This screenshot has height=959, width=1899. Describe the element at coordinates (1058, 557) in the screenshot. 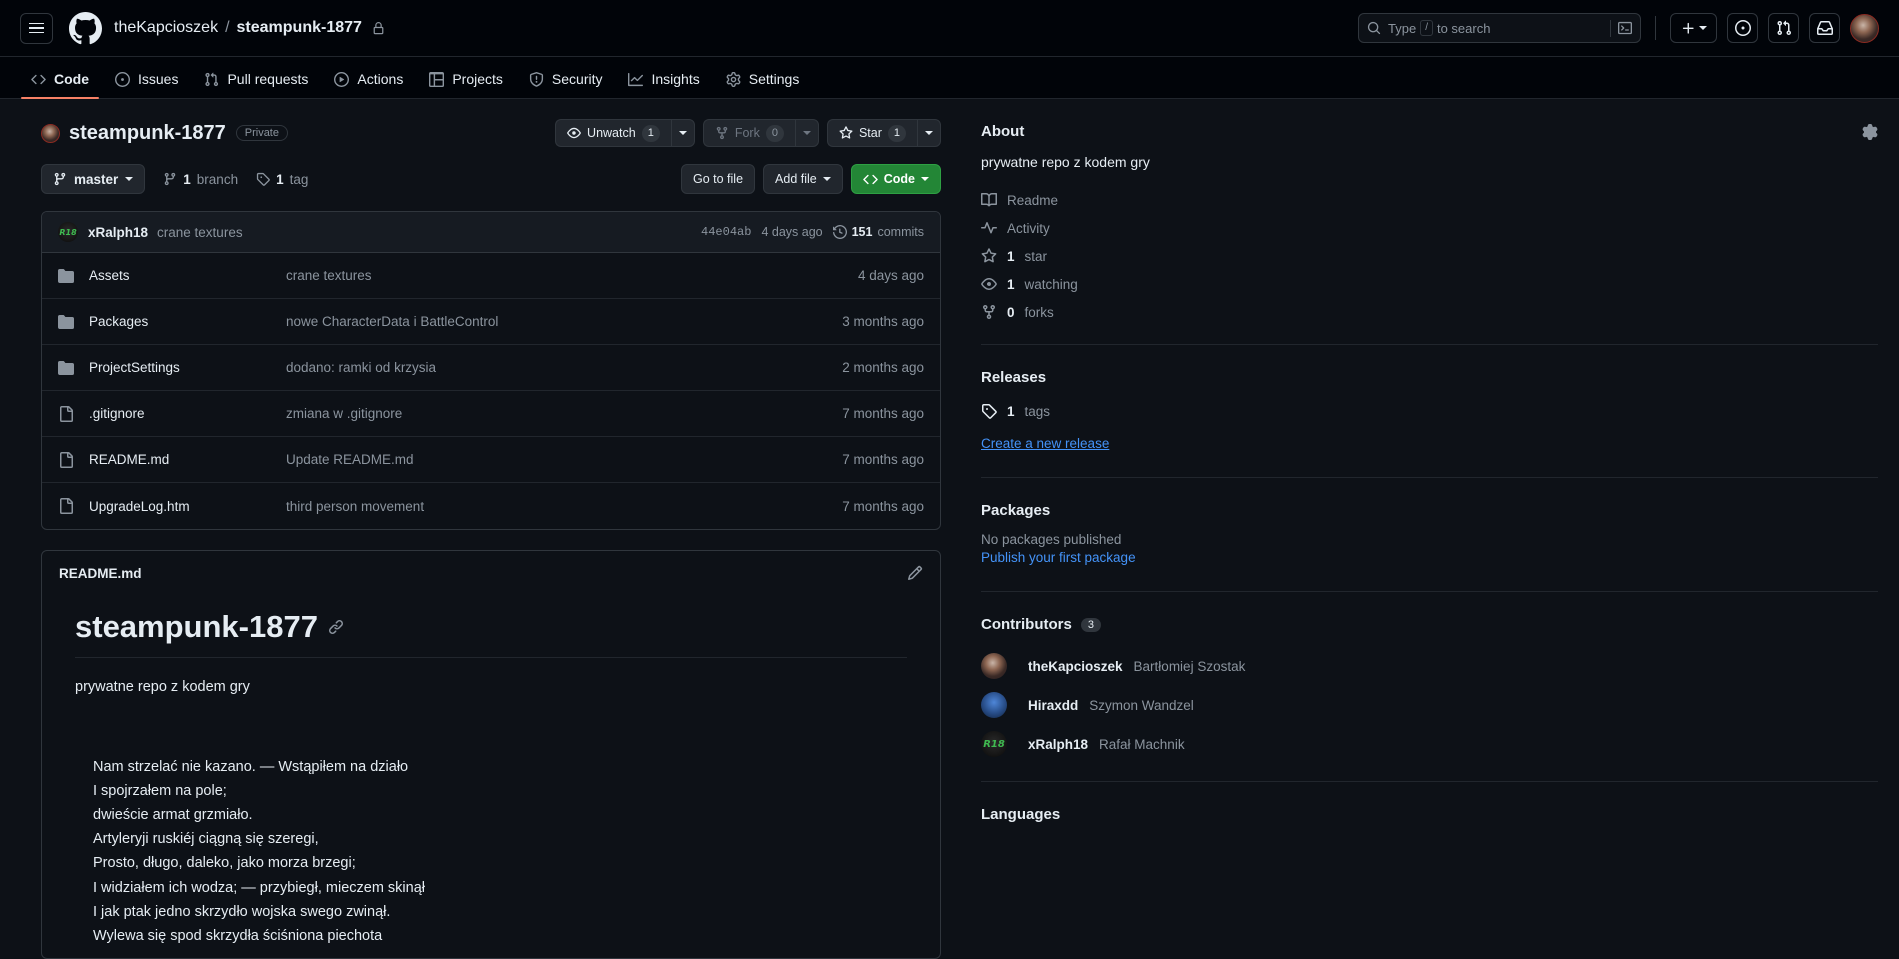

I see `publish-package-link: Publish your first package` at that location.